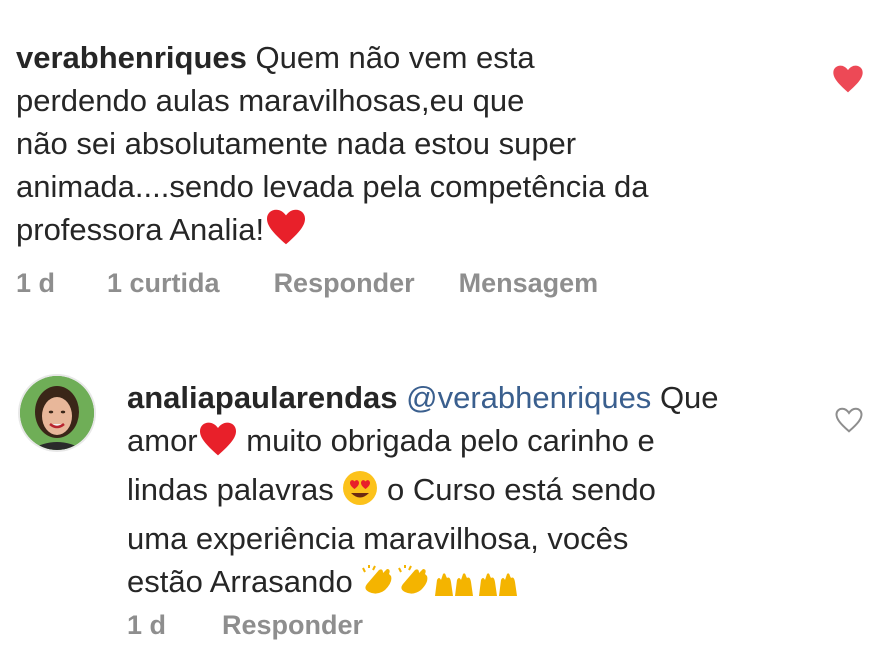 This screenshot has height=664, width=885. I want to click on comment-username: analiapaularendas, so click(262, 397).